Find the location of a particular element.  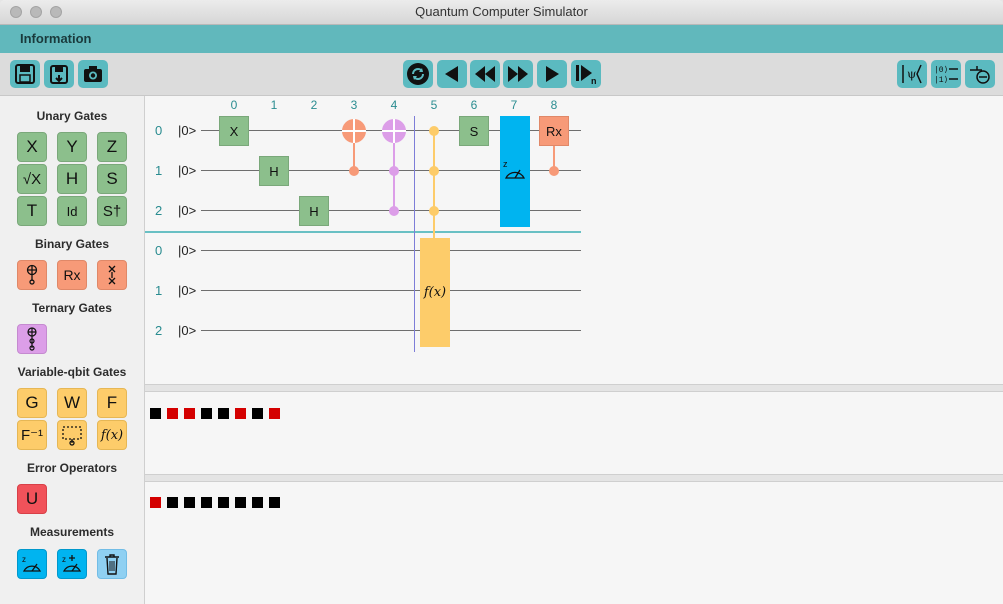

play-icon is located at coordinates (552, 74).